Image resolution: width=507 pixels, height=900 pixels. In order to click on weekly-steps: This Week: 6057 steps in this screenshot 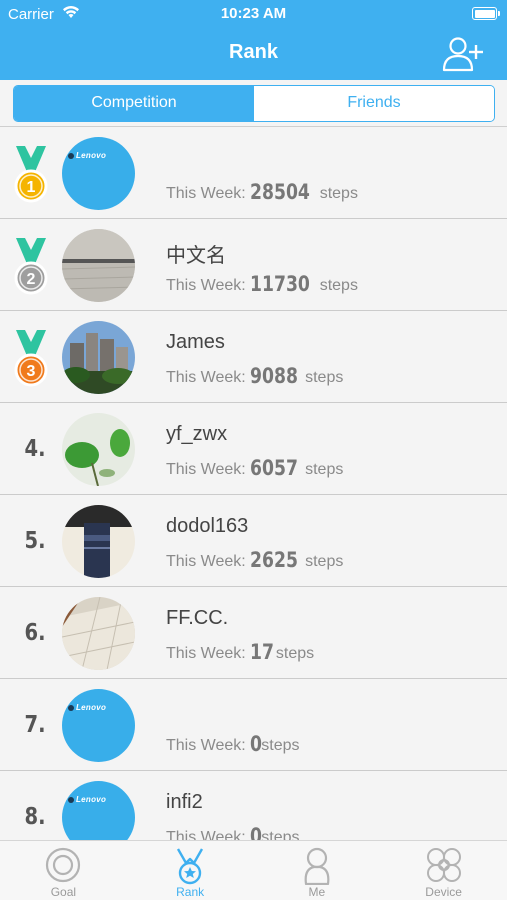, I will do `click(254, 468)`.